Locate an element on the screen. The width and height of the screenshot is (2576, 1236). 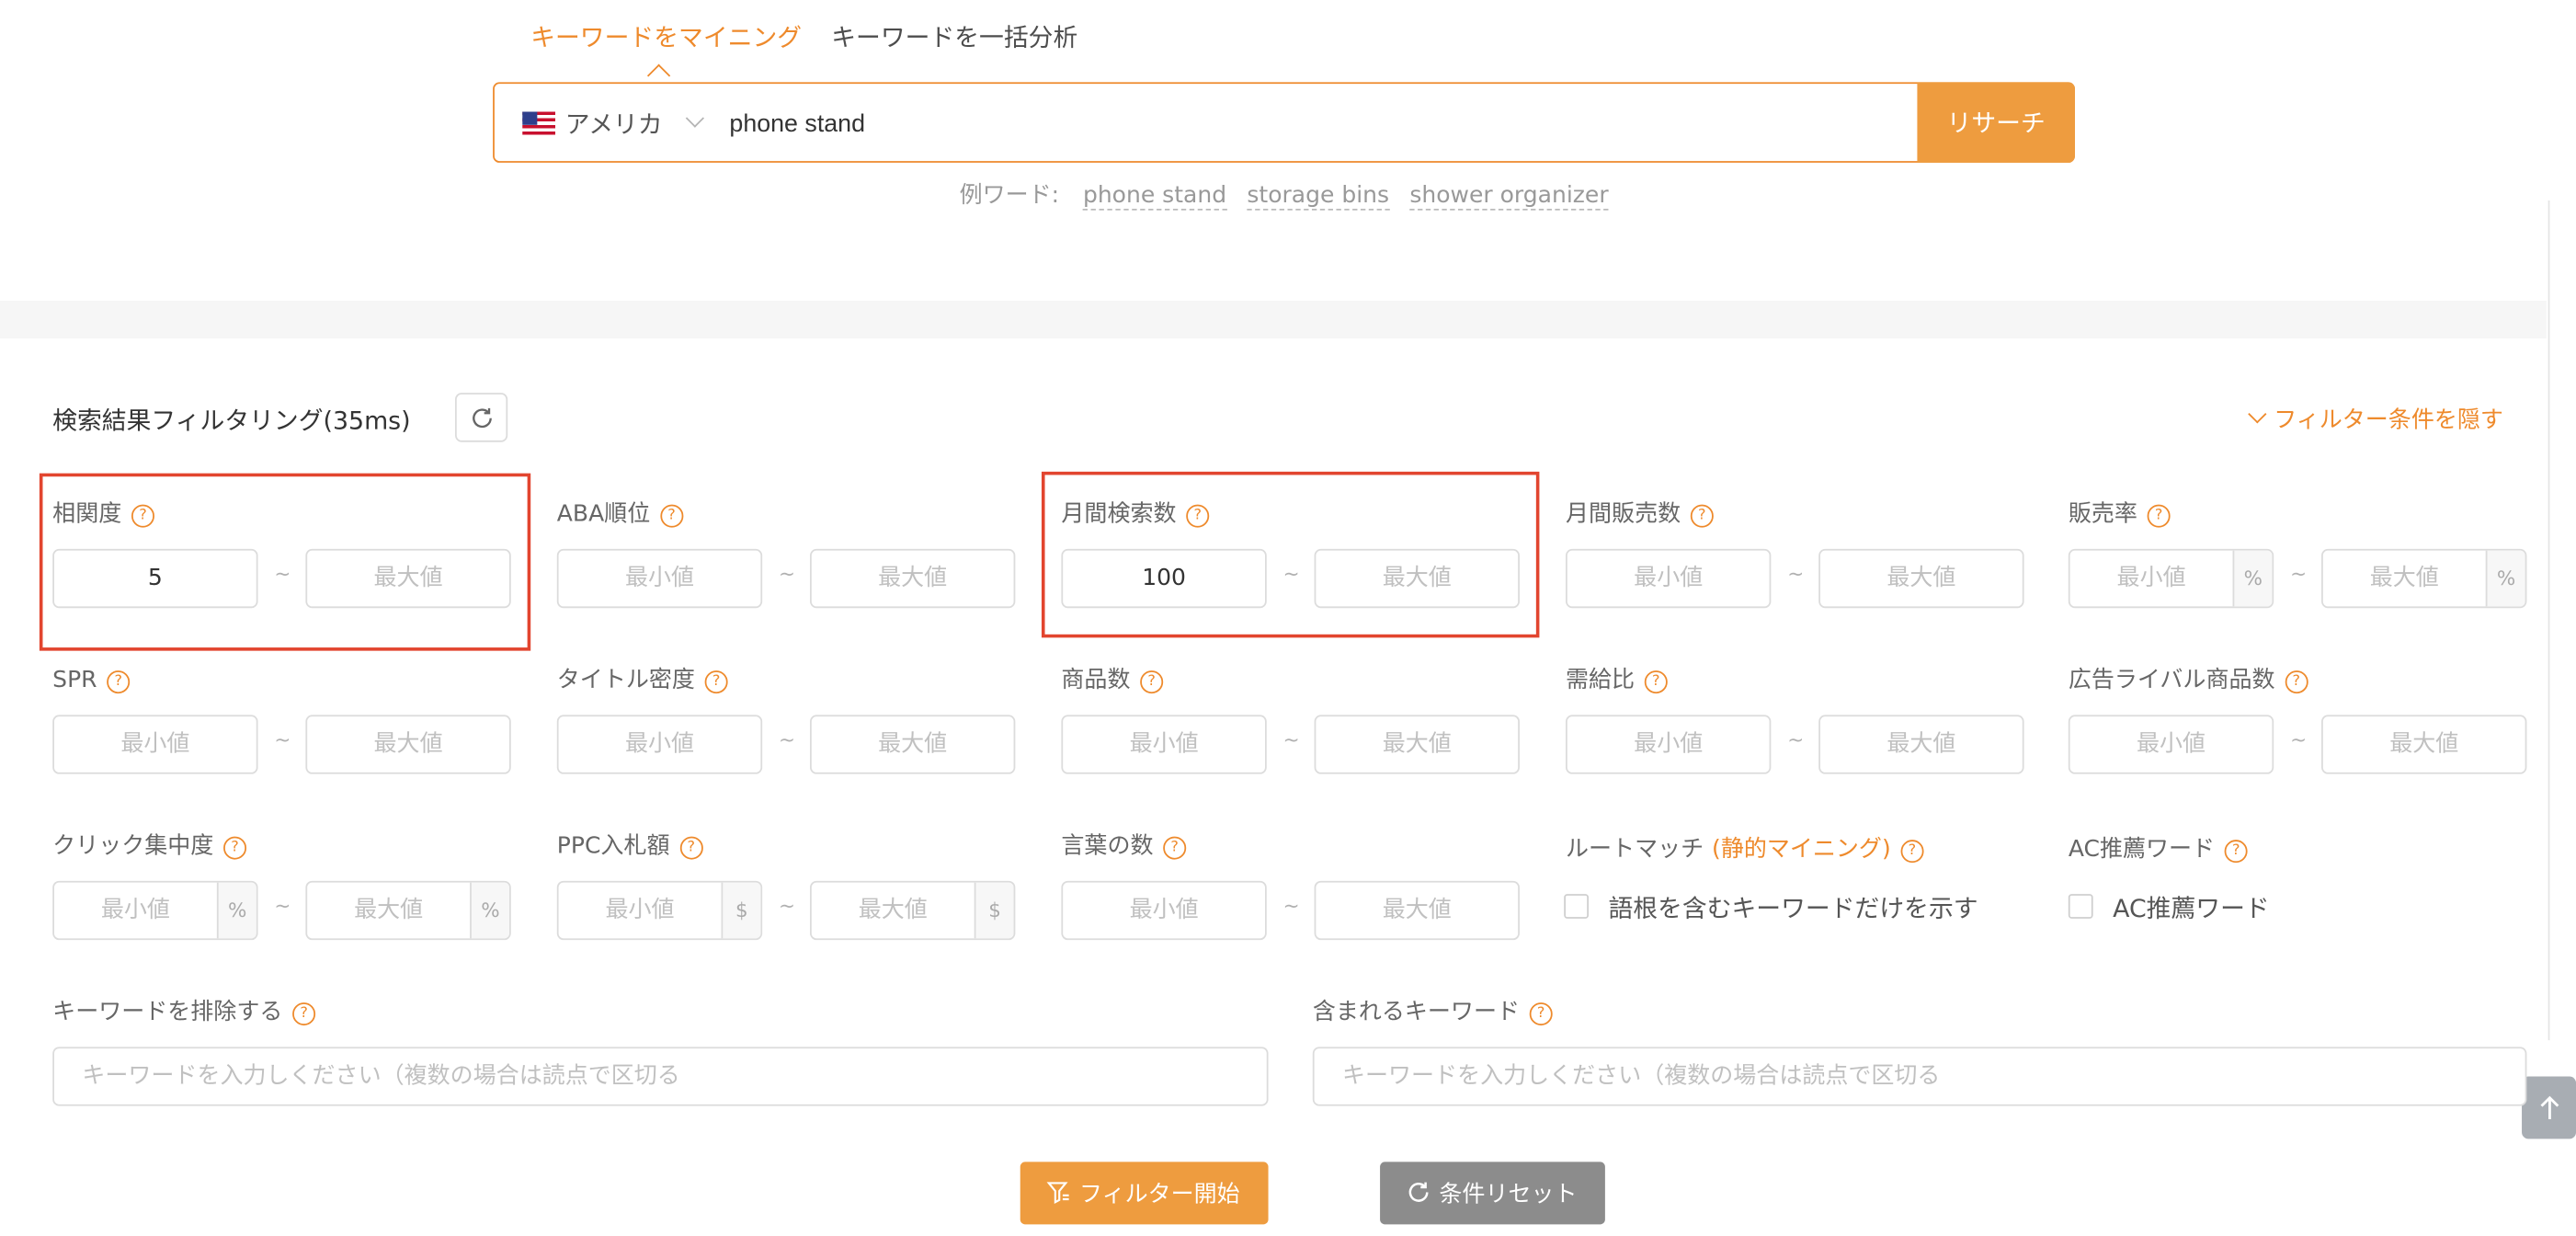
tab-keyword-mining: キーワードをマイニング is located at coordinates (666, 37).